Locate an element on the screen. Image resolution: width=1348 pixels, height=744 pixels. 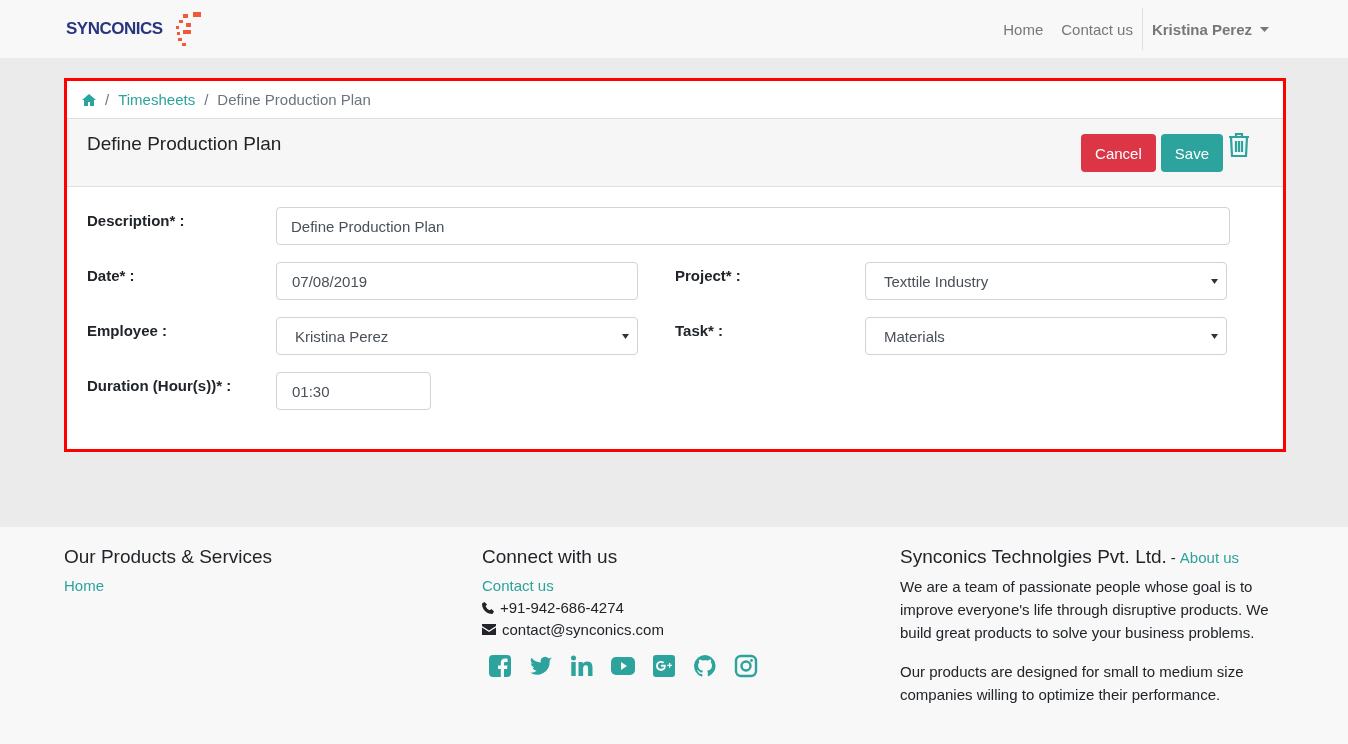
field-label: Description* : is located at coordinates (136, 221).